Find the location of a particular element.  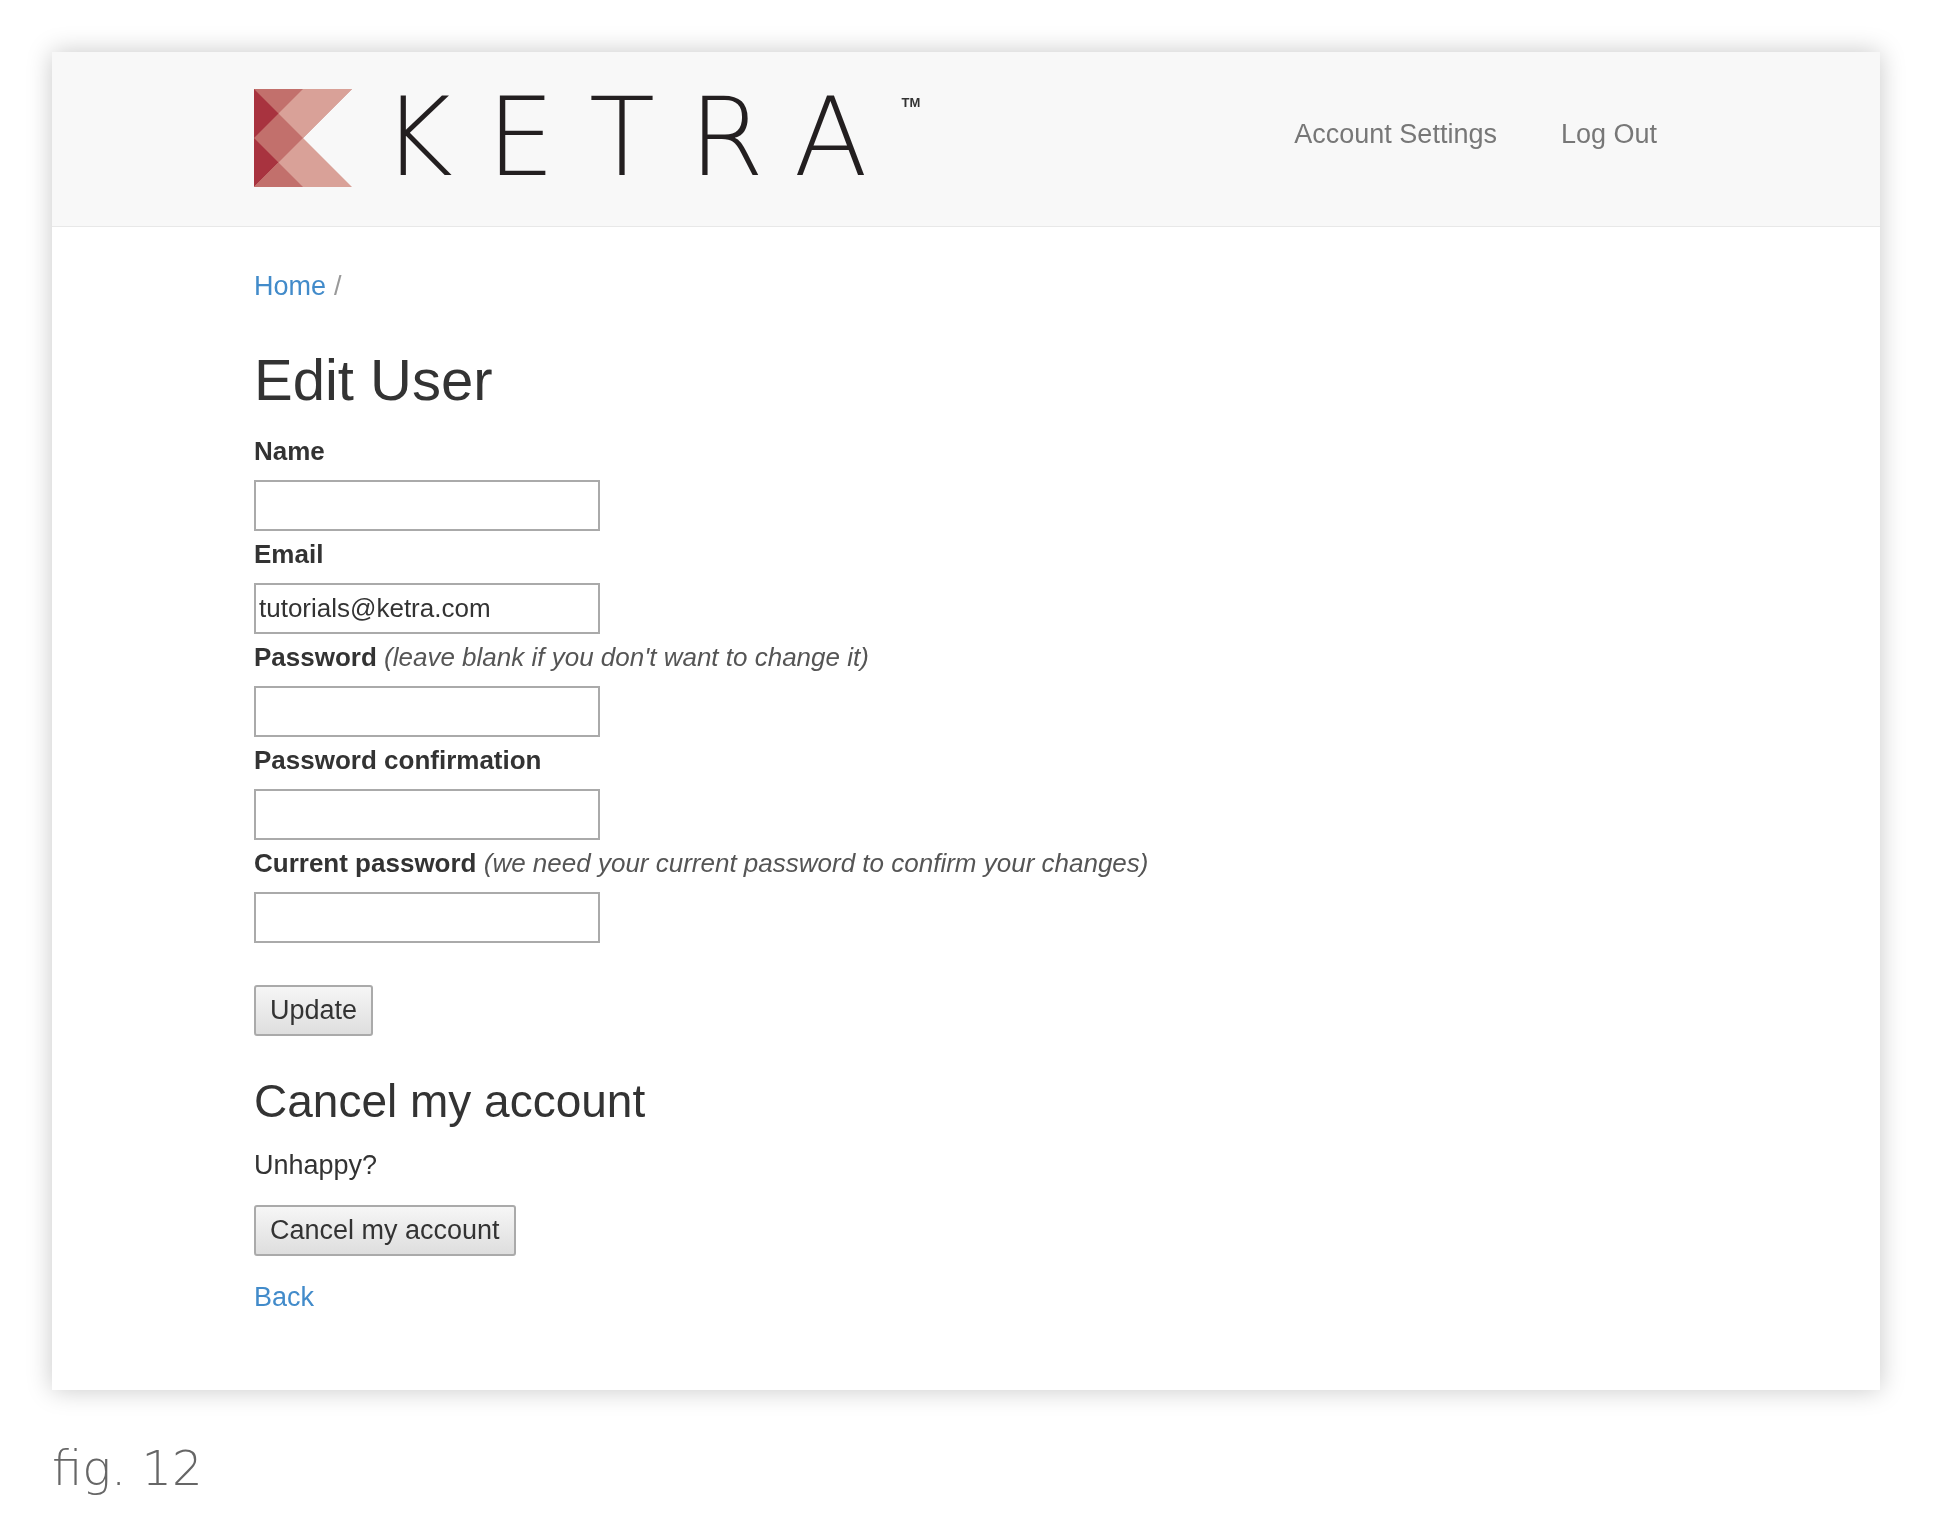

figure-caption: fig. 12 is located at coordinates (128, 1468).